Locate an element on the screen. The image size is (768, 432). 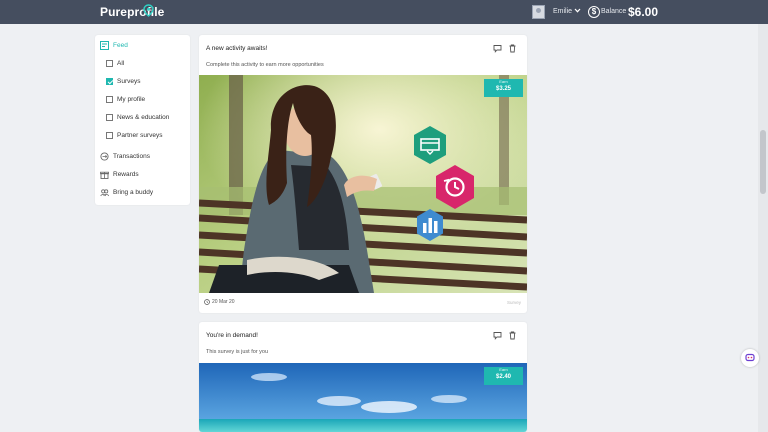
reward-value: $2.40 is located at coordinates (503, 377).